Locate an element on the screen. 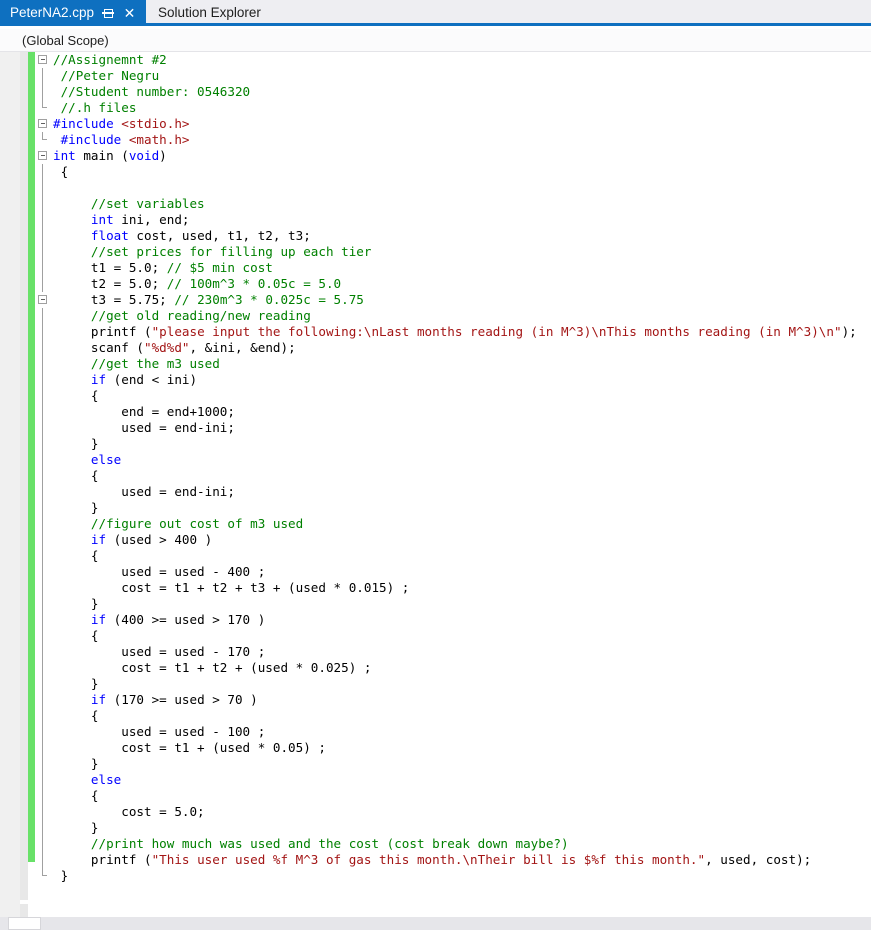  code-token-kw: if is located at coordinates (80, 539).